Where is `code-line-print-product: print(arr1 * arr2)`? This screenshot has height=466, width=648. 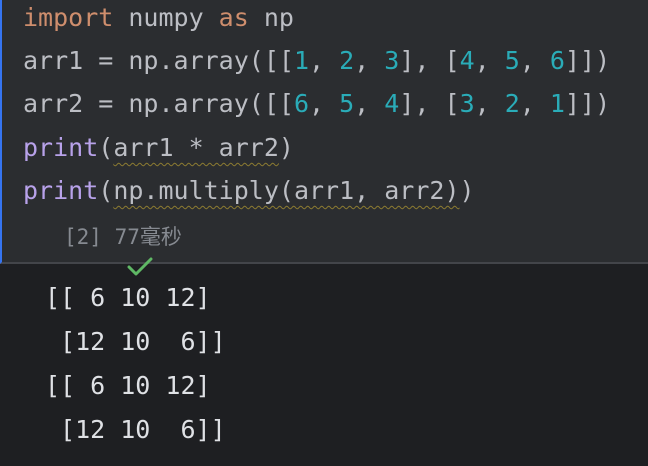 code-line-print-product: print(arr1 * arr2) is located at coordinates (158, 148).